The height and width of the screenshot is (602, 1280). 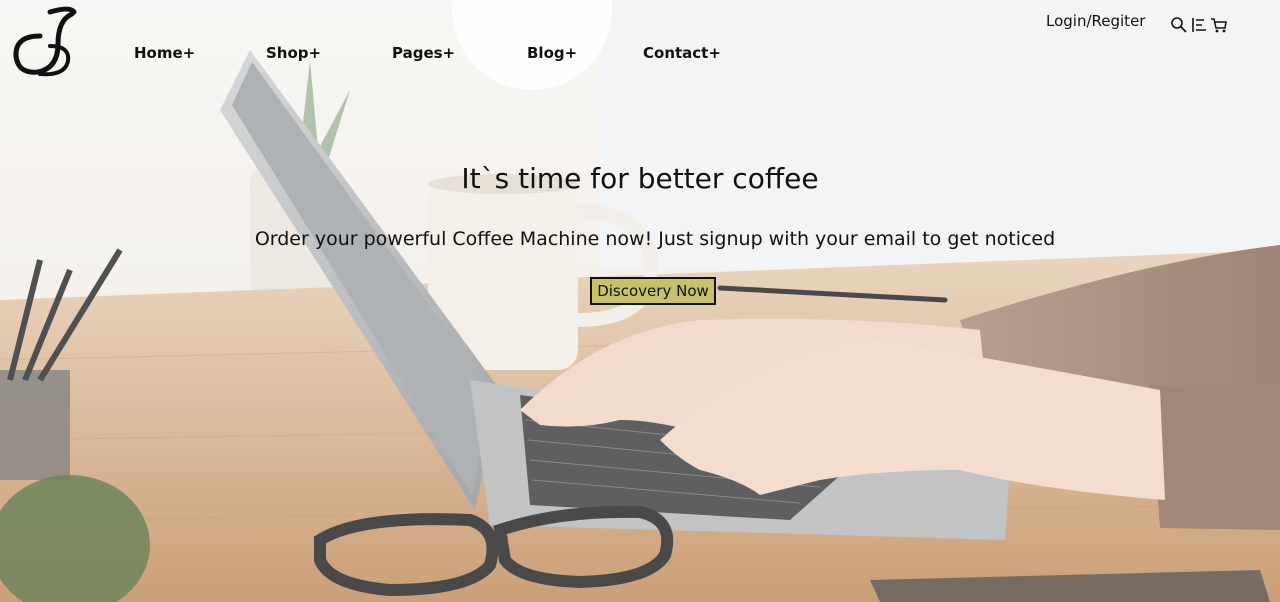 I want to click on nav-shop: Shop+, so click(x=293, y=53).